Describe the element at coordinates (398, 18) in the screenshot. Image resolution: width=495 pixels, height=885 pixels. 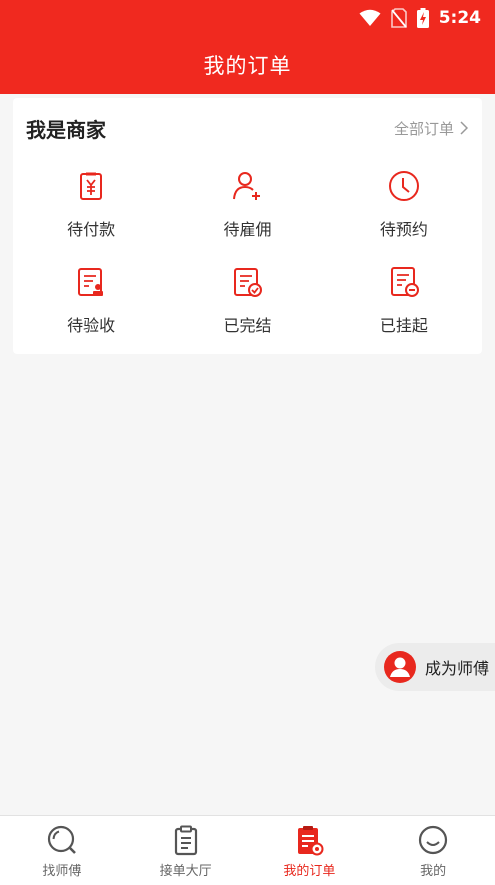
I see `no-sim-icon` at that location.